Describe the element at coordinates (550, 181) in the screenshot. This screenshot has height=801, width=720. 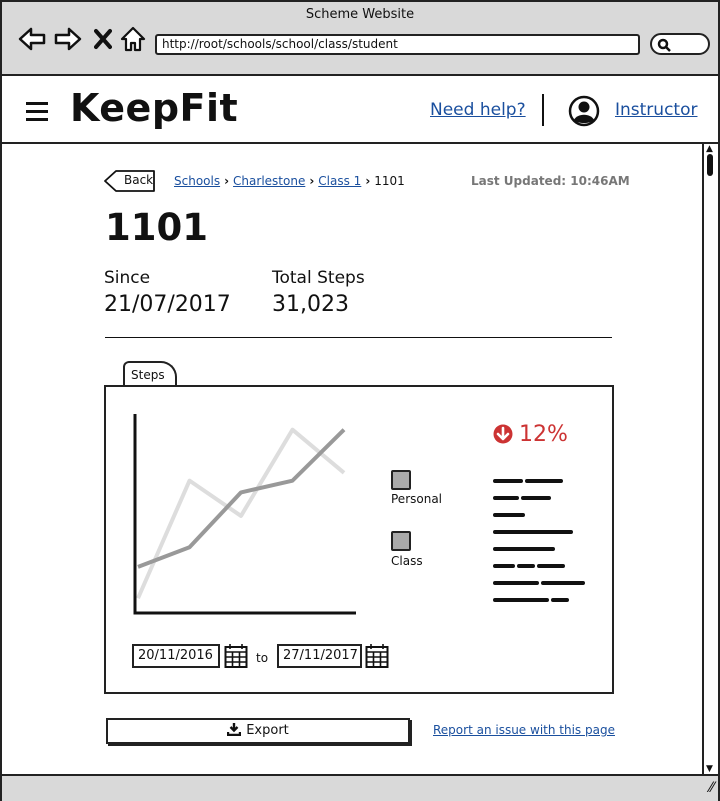
I see `last-updated-text: Last Updated: 10:46AM` at that location.